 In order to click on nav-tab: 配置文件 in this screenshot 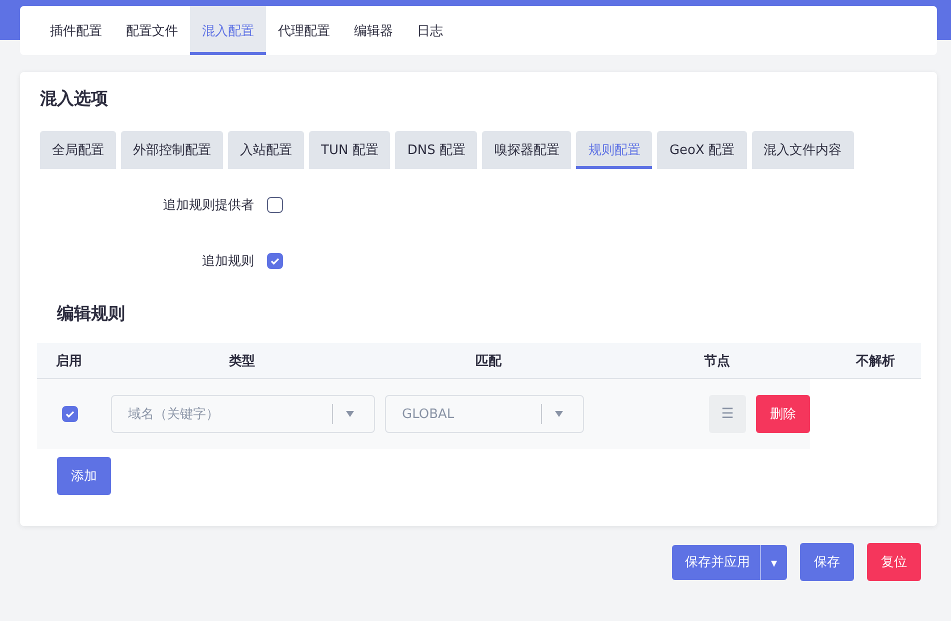, I will do `click(152, 30)`.